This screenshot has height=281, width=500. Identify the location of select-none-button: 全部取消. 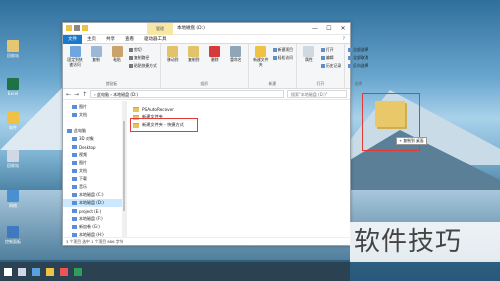
(358, 58).